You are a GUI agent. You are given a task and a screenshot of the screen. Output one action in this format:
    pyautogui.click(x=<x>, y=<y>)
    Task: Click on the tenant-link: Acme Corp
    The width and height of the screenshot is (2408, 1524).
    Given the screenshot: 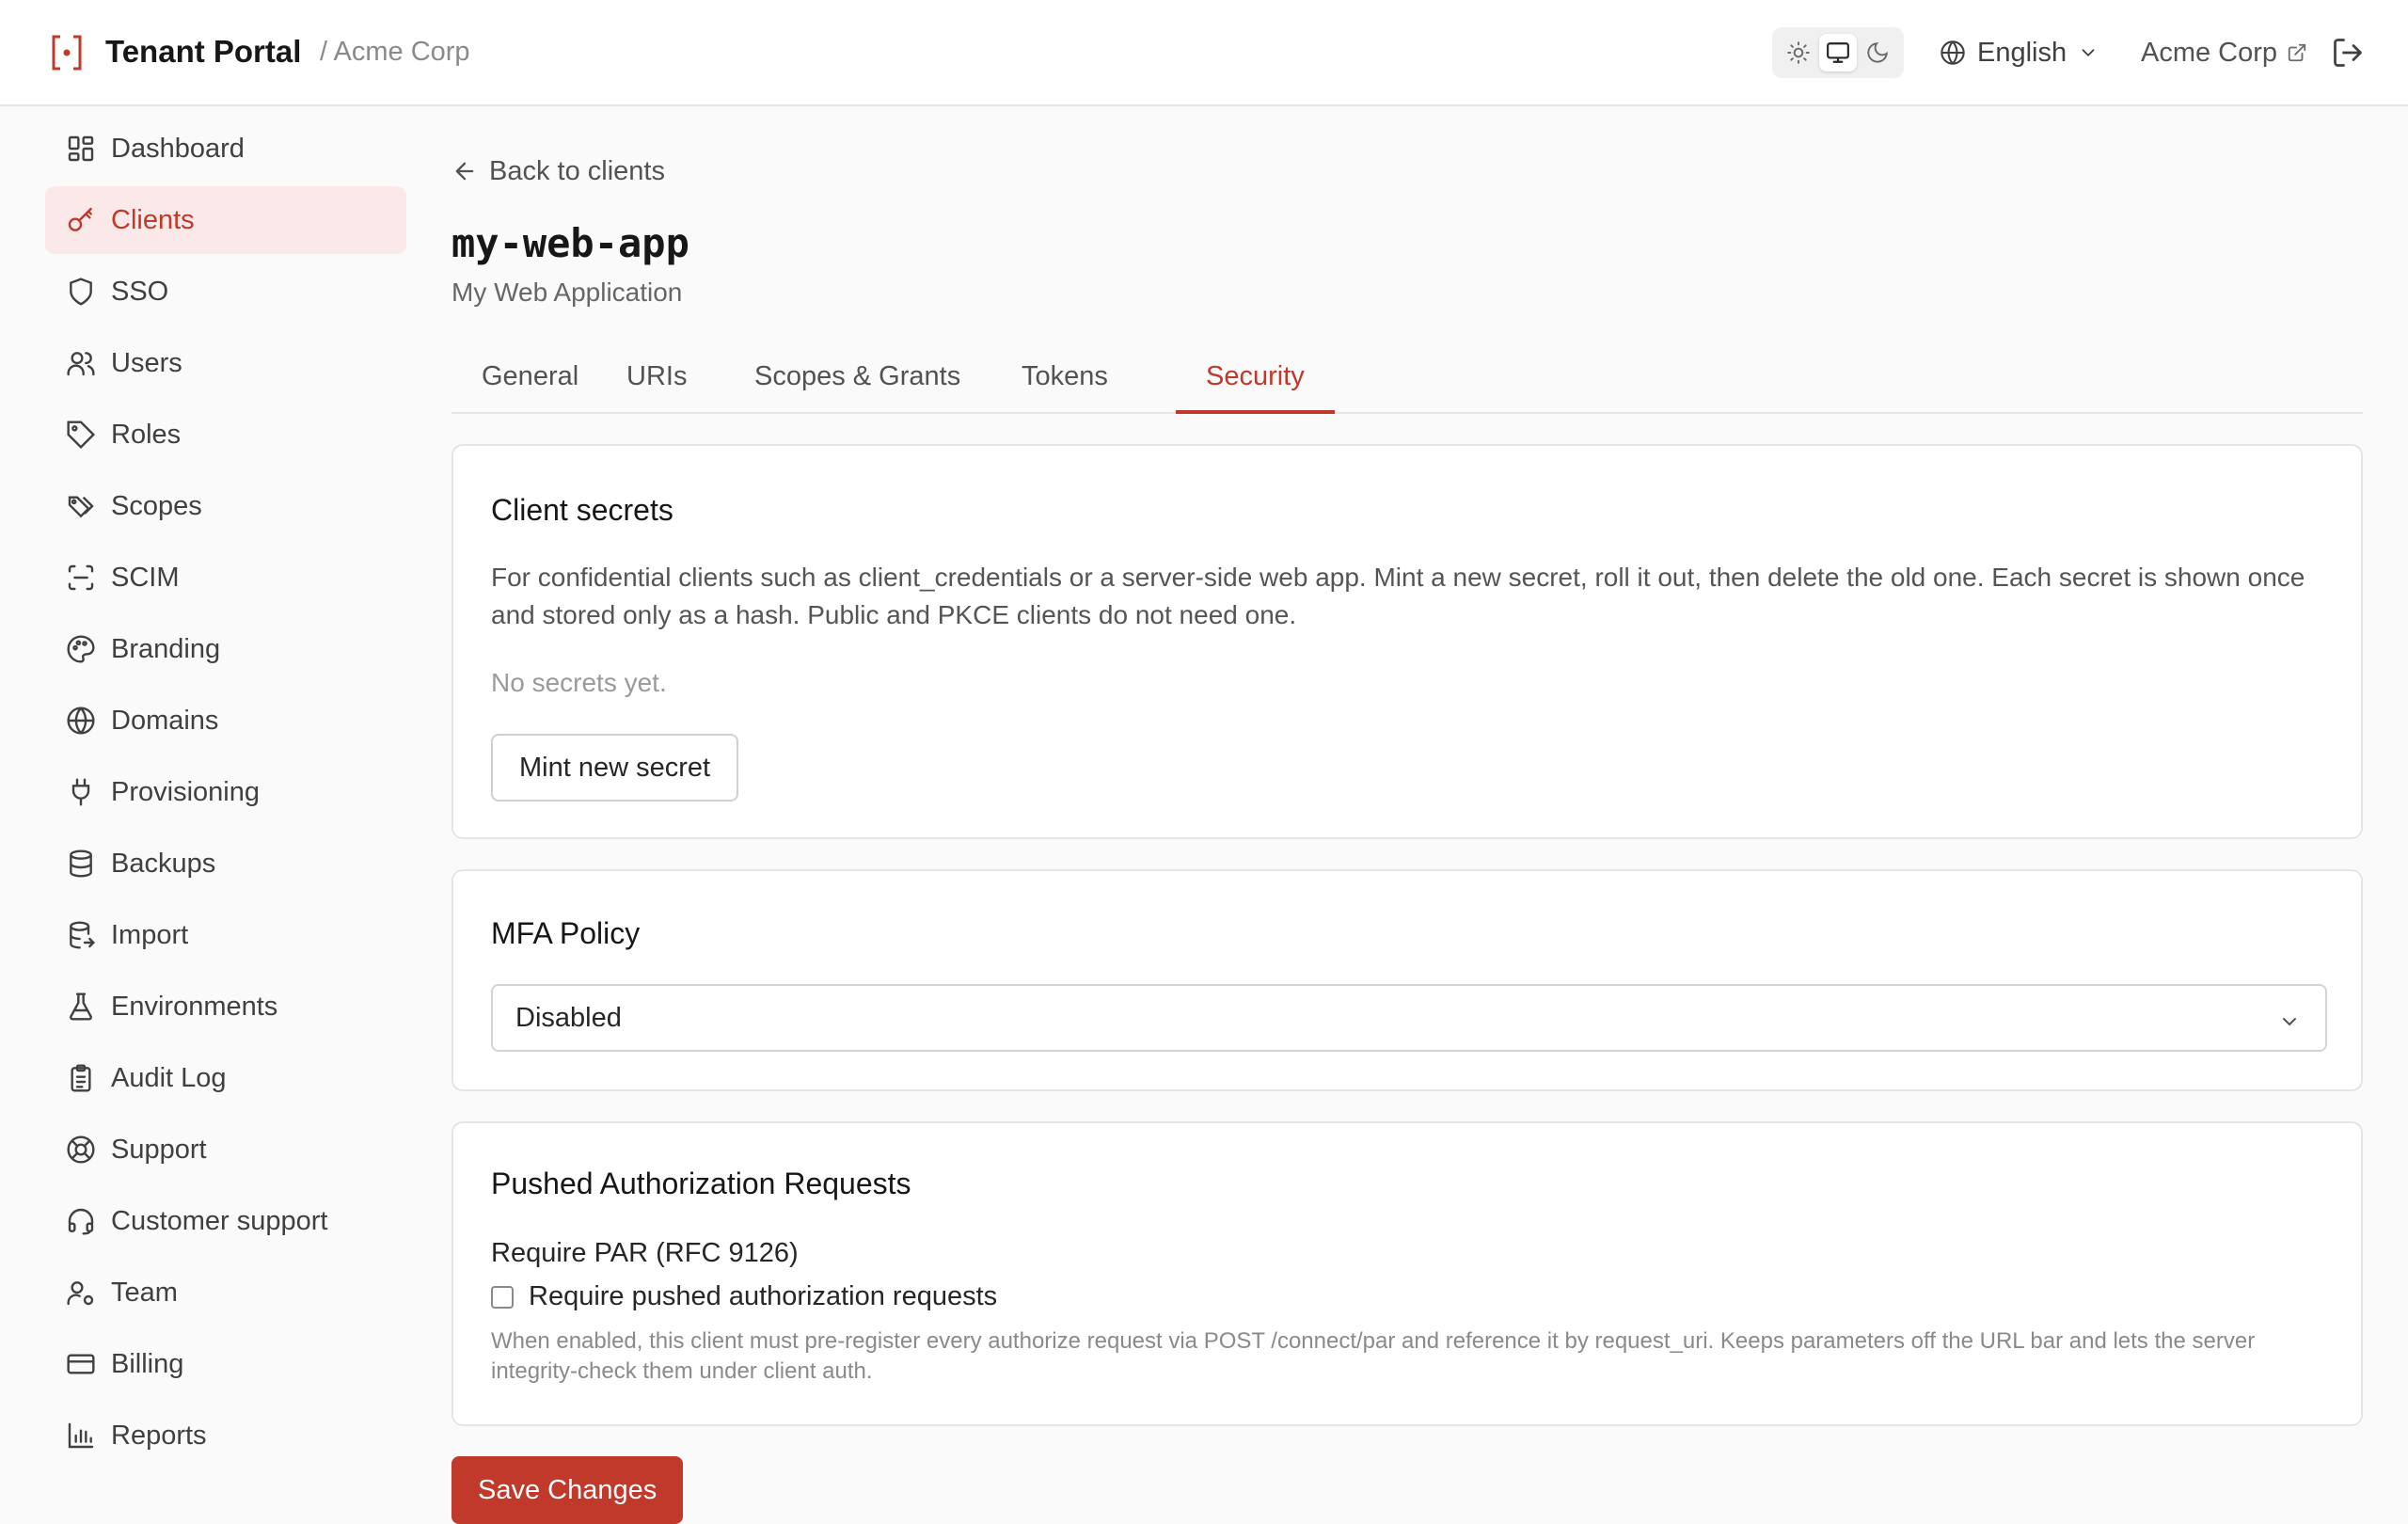 What is the action you would take?
    pyautogui.click(x=2224, y=53)
    